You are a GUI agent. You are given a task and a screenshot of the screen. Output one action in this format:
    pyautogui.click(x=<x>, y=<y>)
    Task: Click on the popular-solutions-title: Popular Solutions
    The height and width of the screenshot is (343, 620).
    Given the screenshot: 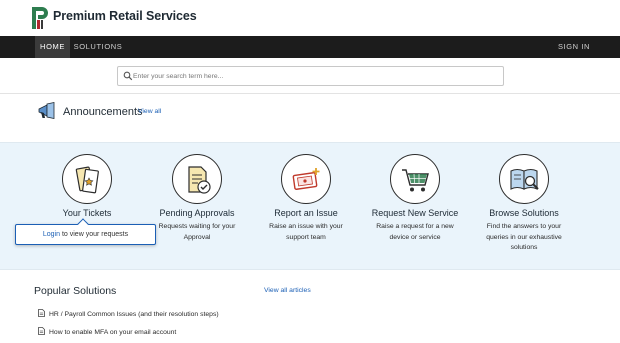 What is the action you would take?
    pyautogui.click(x=75, y=291)
    